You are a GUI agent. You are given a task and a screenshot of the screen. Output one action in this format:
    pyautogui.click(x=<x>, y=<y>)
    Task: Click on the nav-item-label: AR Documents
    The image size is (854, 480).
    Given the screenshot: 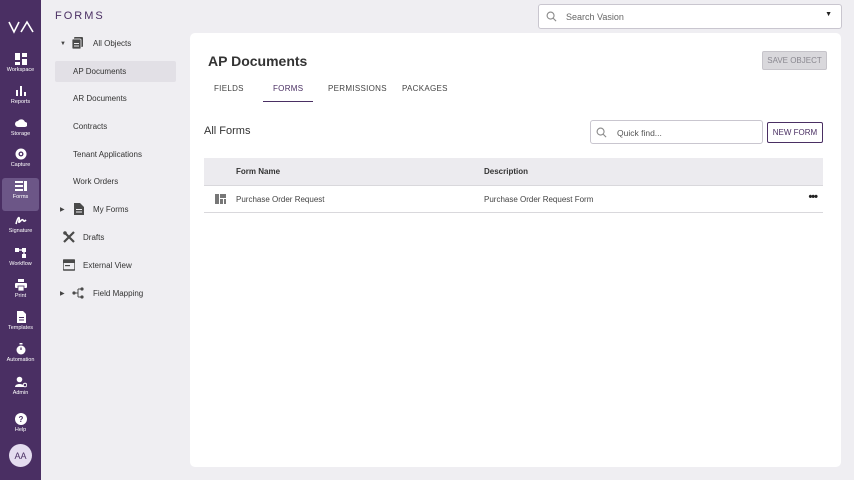 What is the action you would take?
    pyautogui.click(x=100, y=98)
    